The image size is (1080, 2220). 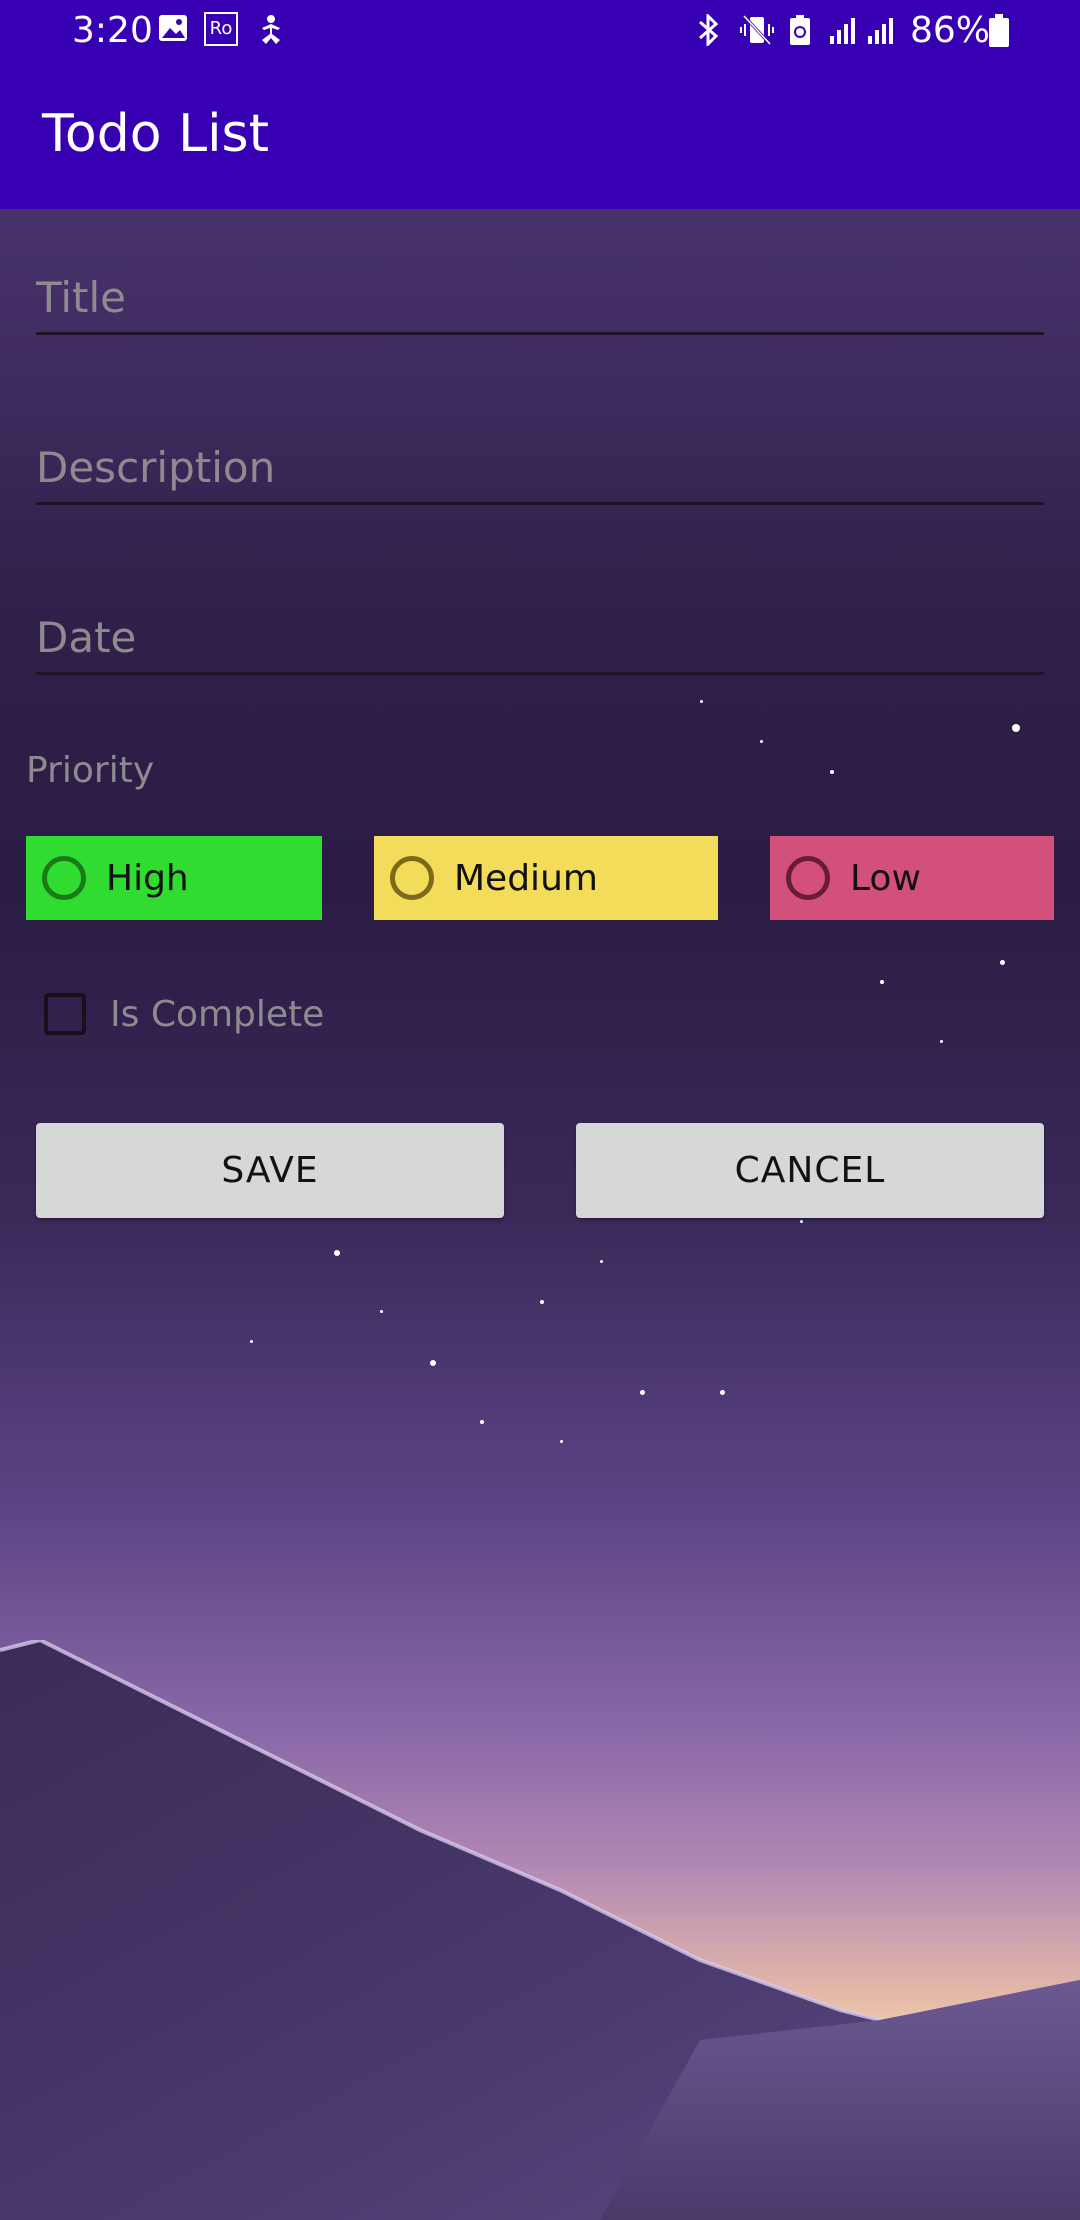 I want to click on gallery-icon, so click(x=173, y=30).